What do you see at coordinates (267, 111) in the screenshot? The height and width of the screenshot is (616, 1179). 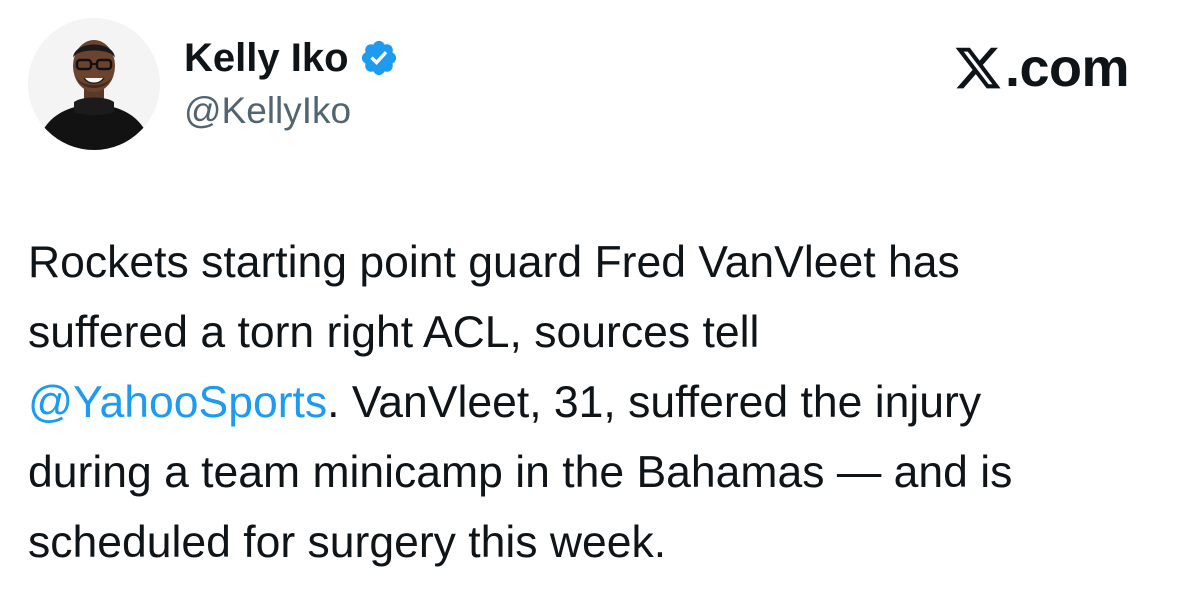 I see `author-handle: @KellyIko` at bounding box center [267, 111].